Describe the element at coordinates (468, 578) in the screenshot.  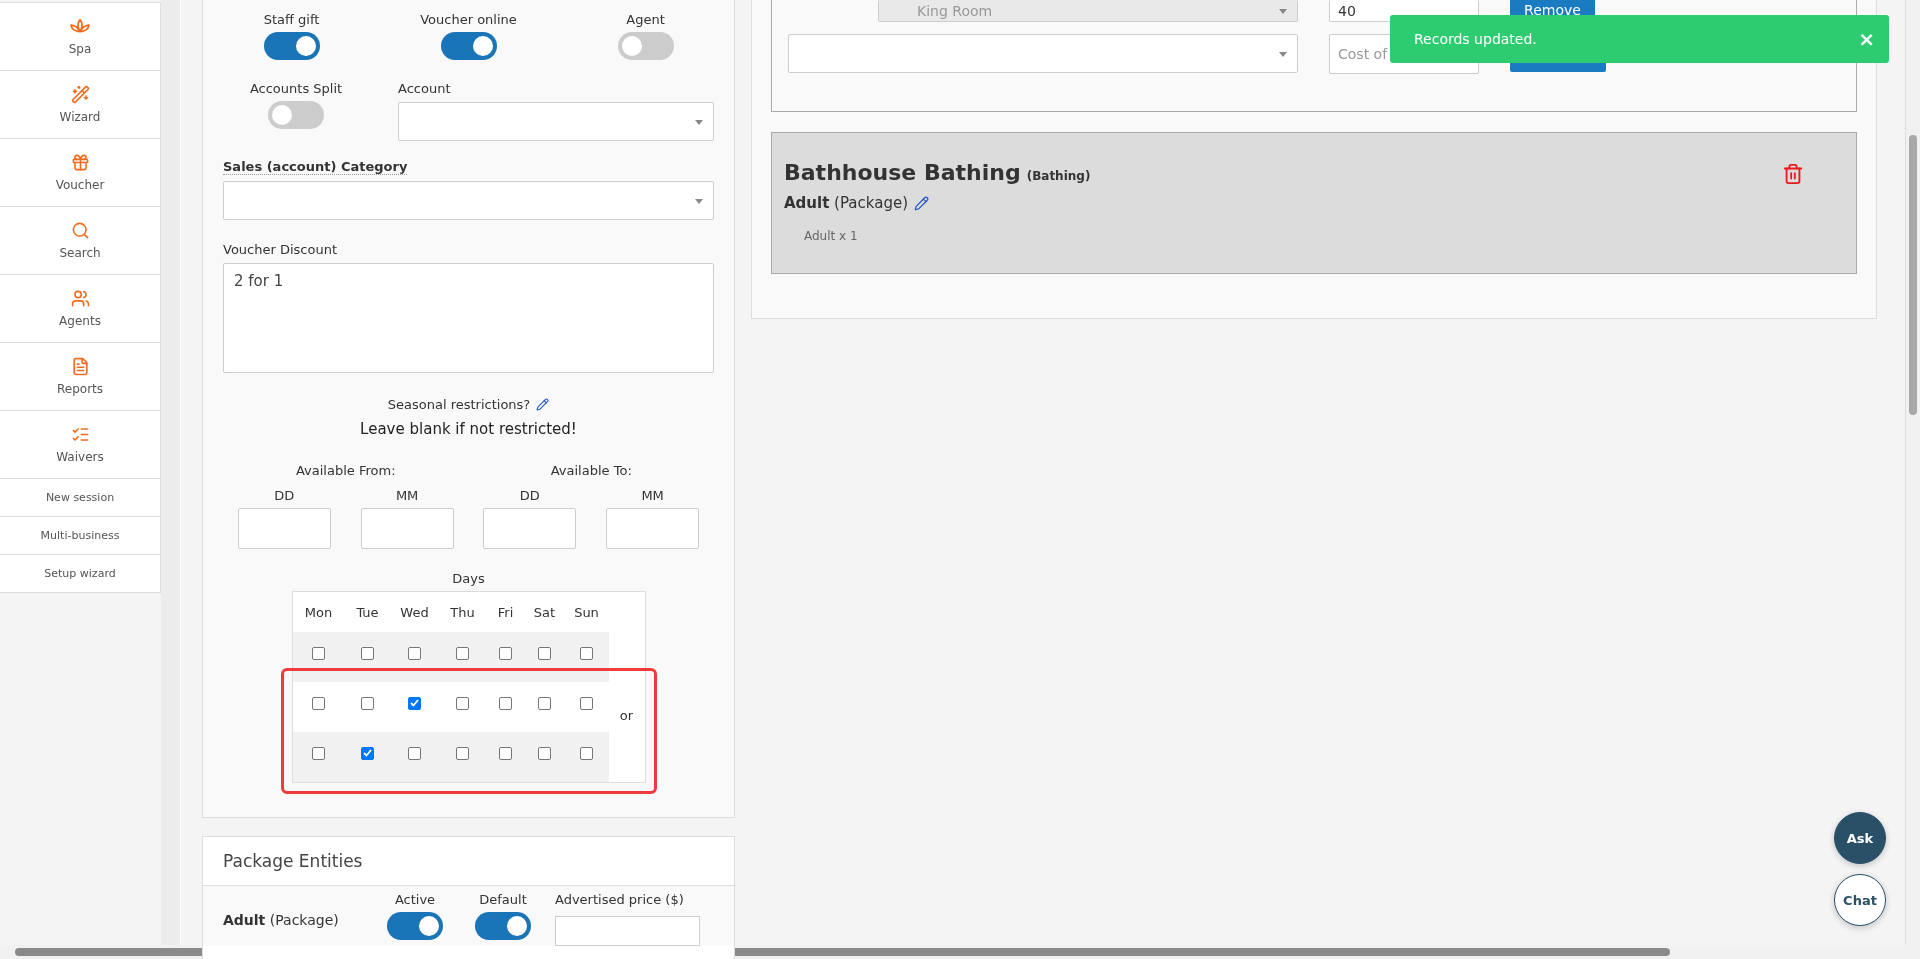
I see `days-label: Days` at that location.